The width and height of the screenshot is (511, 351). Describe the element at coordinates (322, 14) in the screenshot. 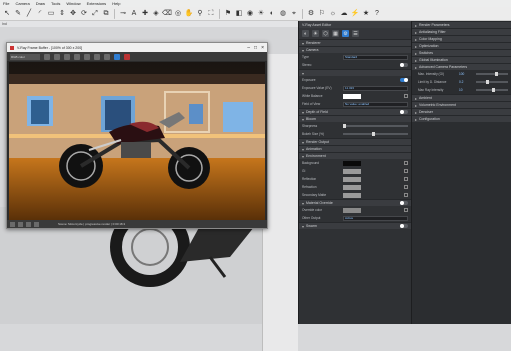

I see `flag-icon: ⚐` at that location.